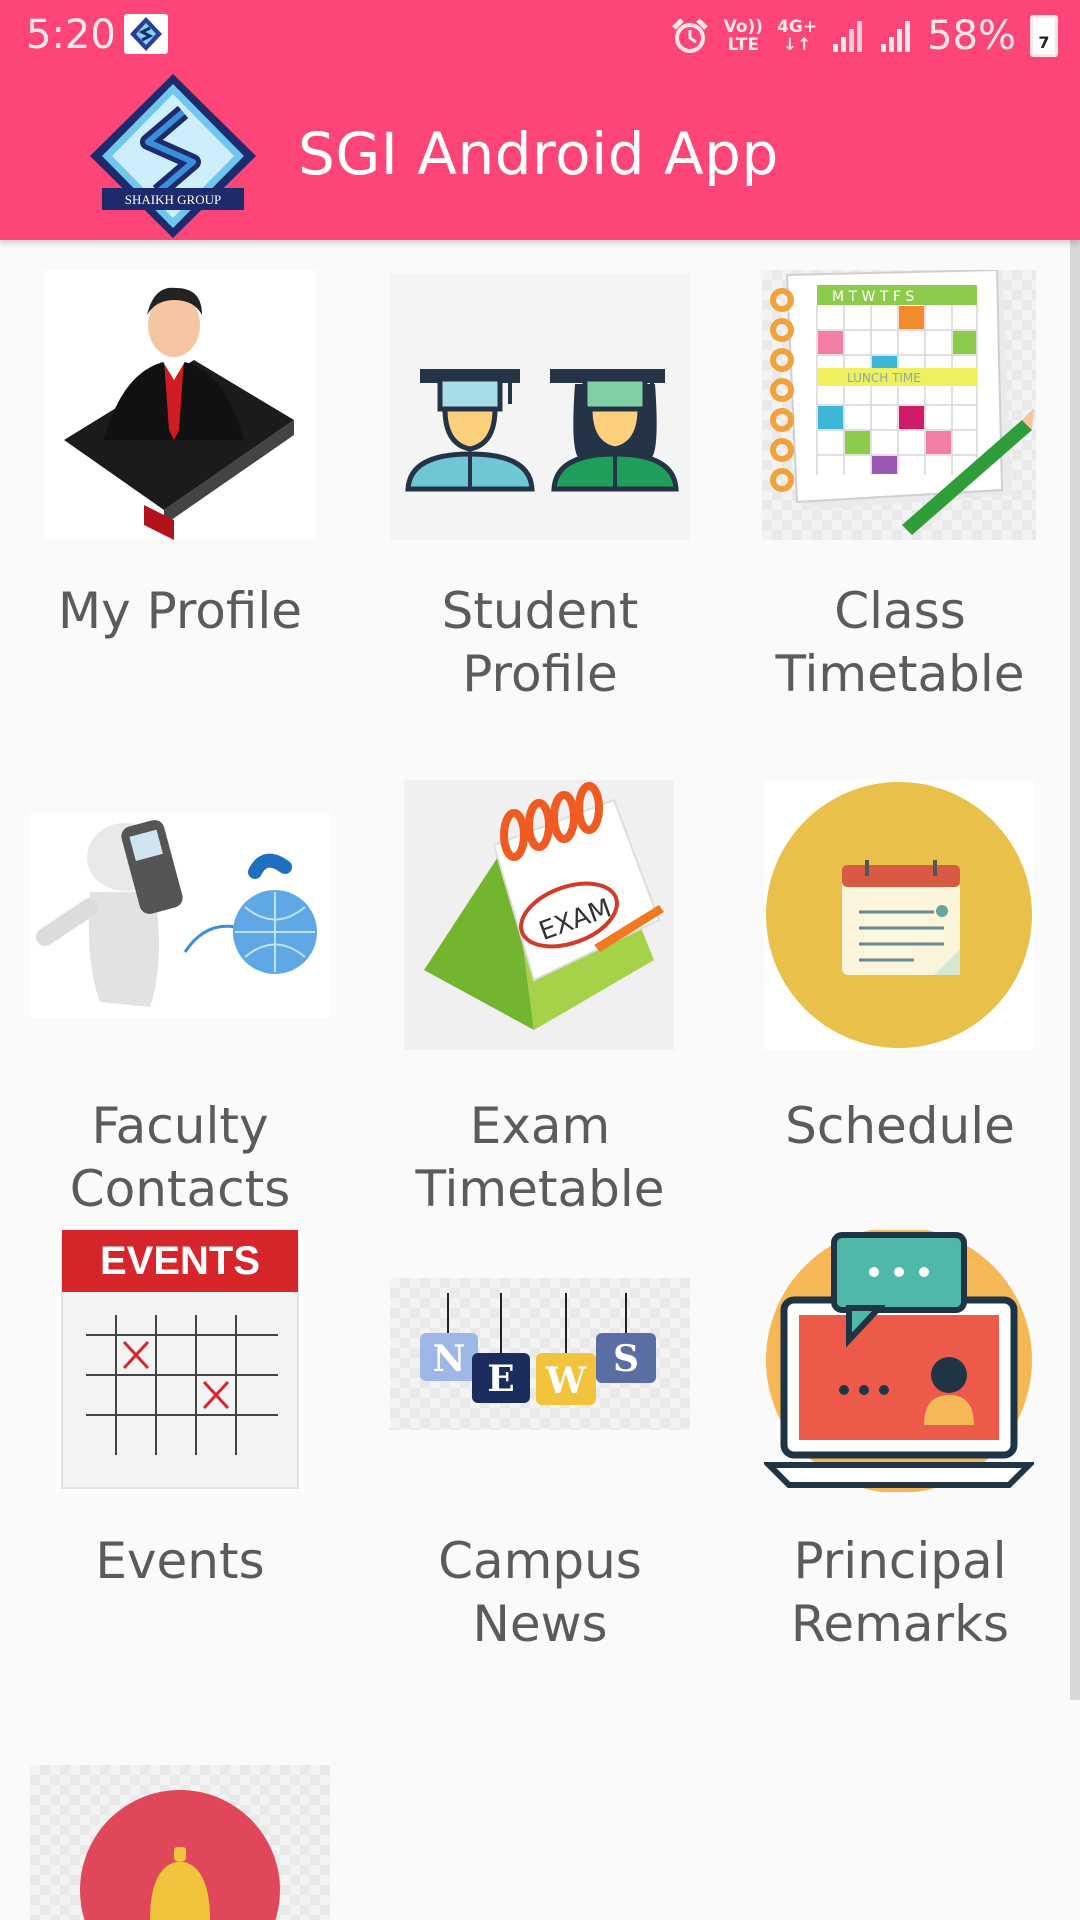  What do you see at coordinates (180, 915) in the screenshot?
I see `phone-contact-icon` at bounding box center [180, 915].